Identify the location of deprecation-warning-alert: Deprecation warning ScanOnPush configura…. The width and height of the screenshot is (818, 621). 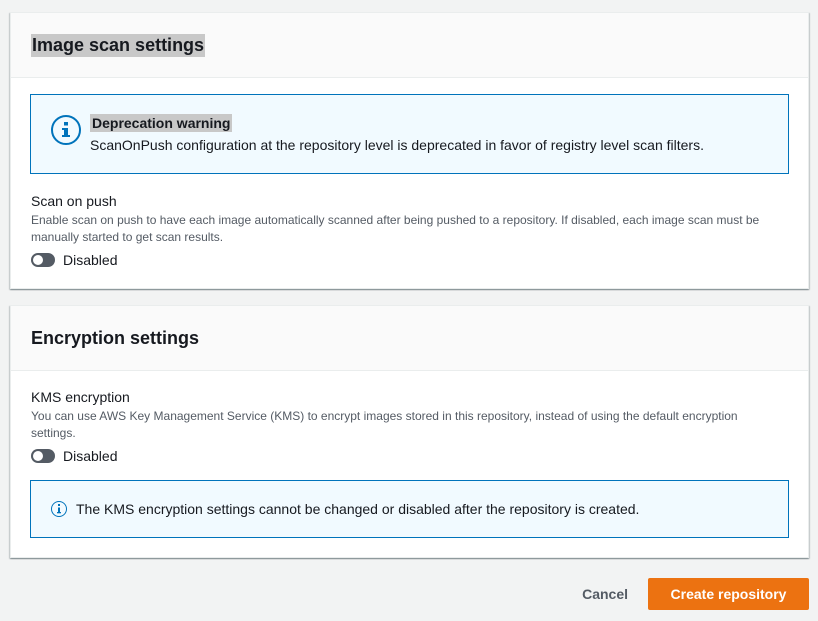
(409, 134).